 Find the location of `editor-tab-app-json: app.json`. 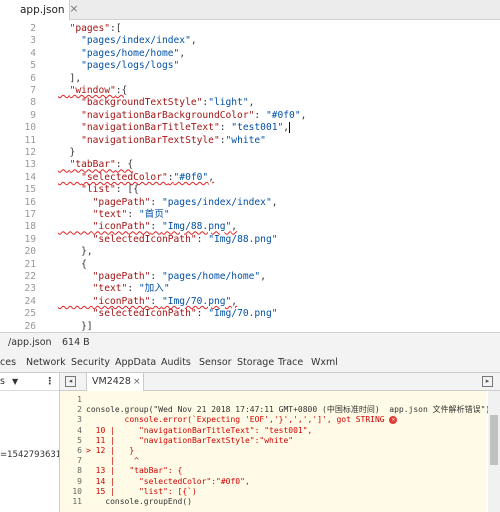

editor-tab-app-json: app.json is located at coordinates (35, 10).